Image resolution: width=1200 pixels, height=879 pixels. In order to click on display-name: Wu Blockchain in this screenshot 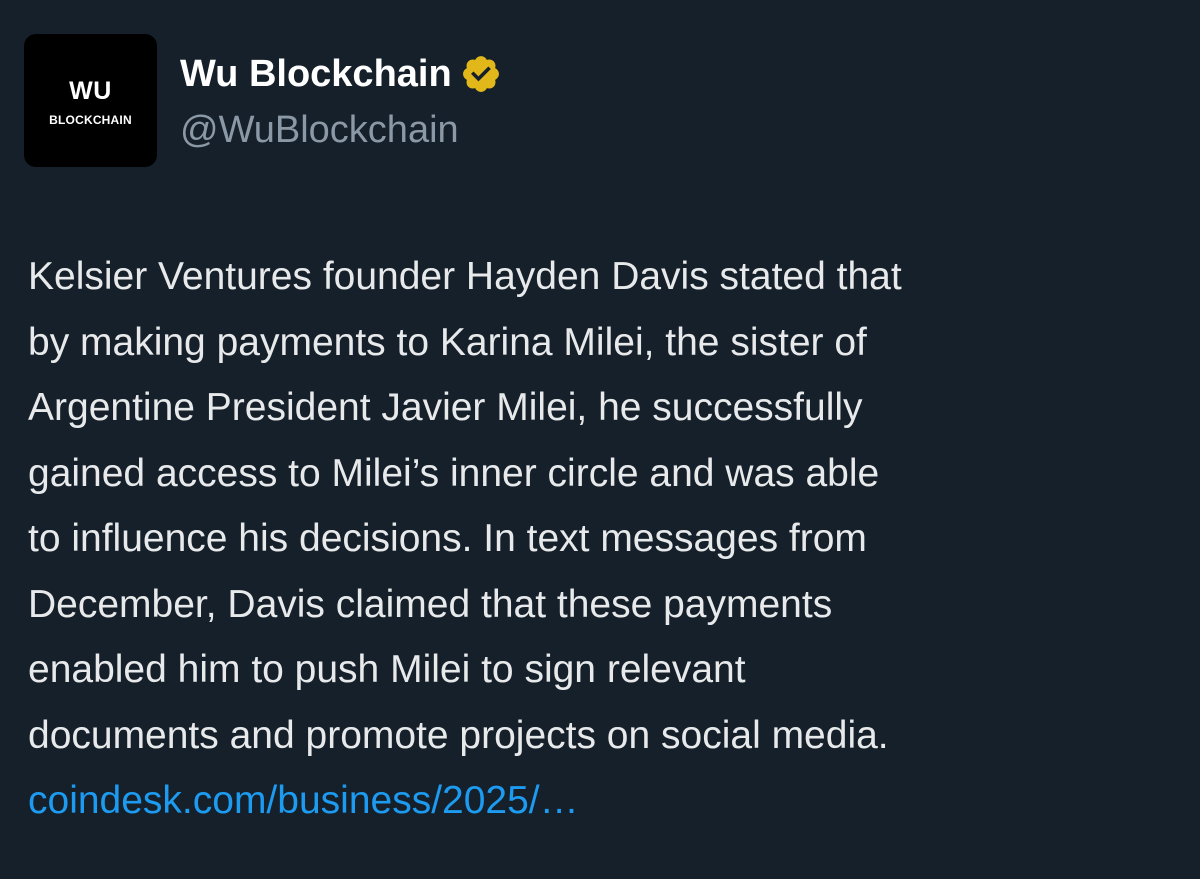, I will do `click(316, 74)`.